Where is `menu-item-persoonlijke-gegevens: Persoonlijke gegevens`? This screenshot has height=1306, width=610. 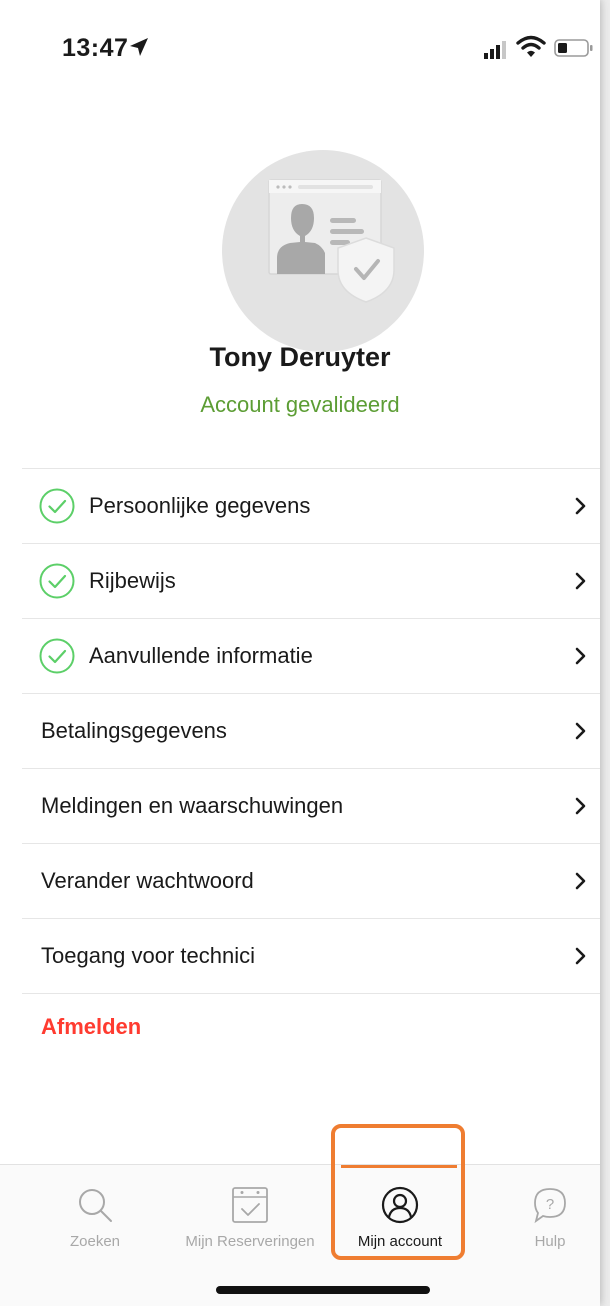
menu-item-persoonlijke-gegevens: Persoonlijke gegevens is located at coordinates (311, 506).